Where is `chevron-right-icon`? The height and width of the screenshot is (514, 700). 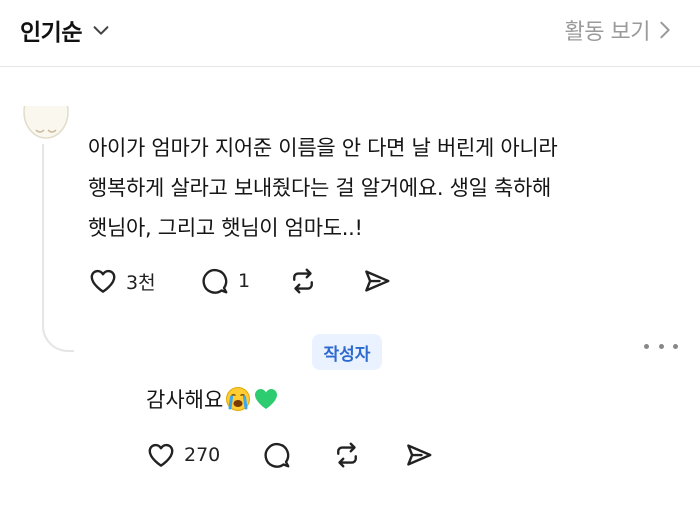
chevron-right-icon is located at coordinates (665, 30).